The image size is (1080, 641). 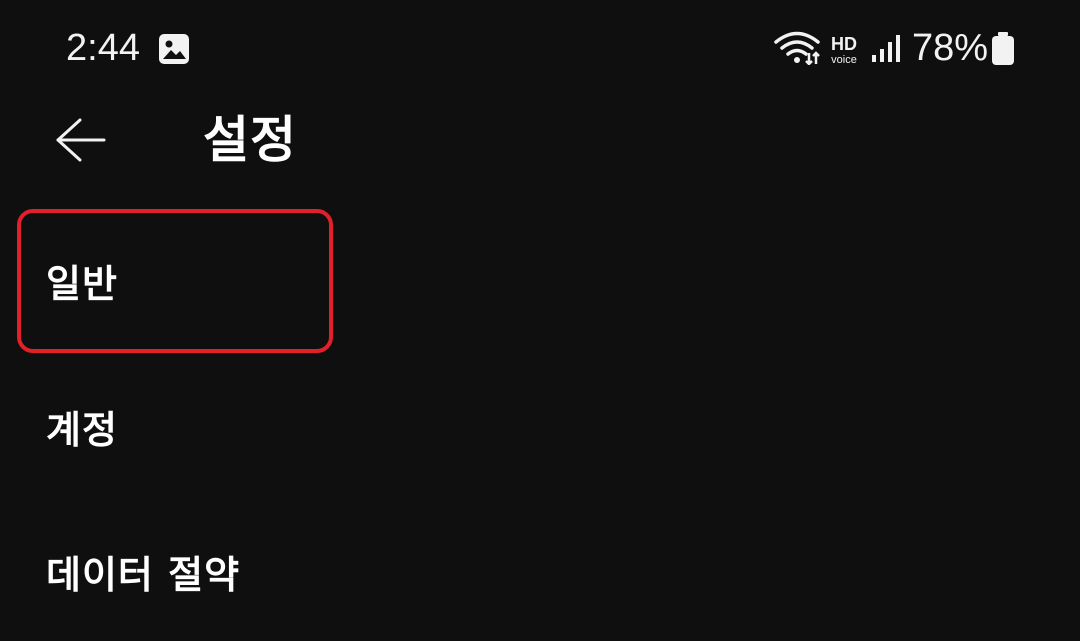 I want to click on back-button, so click(x=80, y=140).